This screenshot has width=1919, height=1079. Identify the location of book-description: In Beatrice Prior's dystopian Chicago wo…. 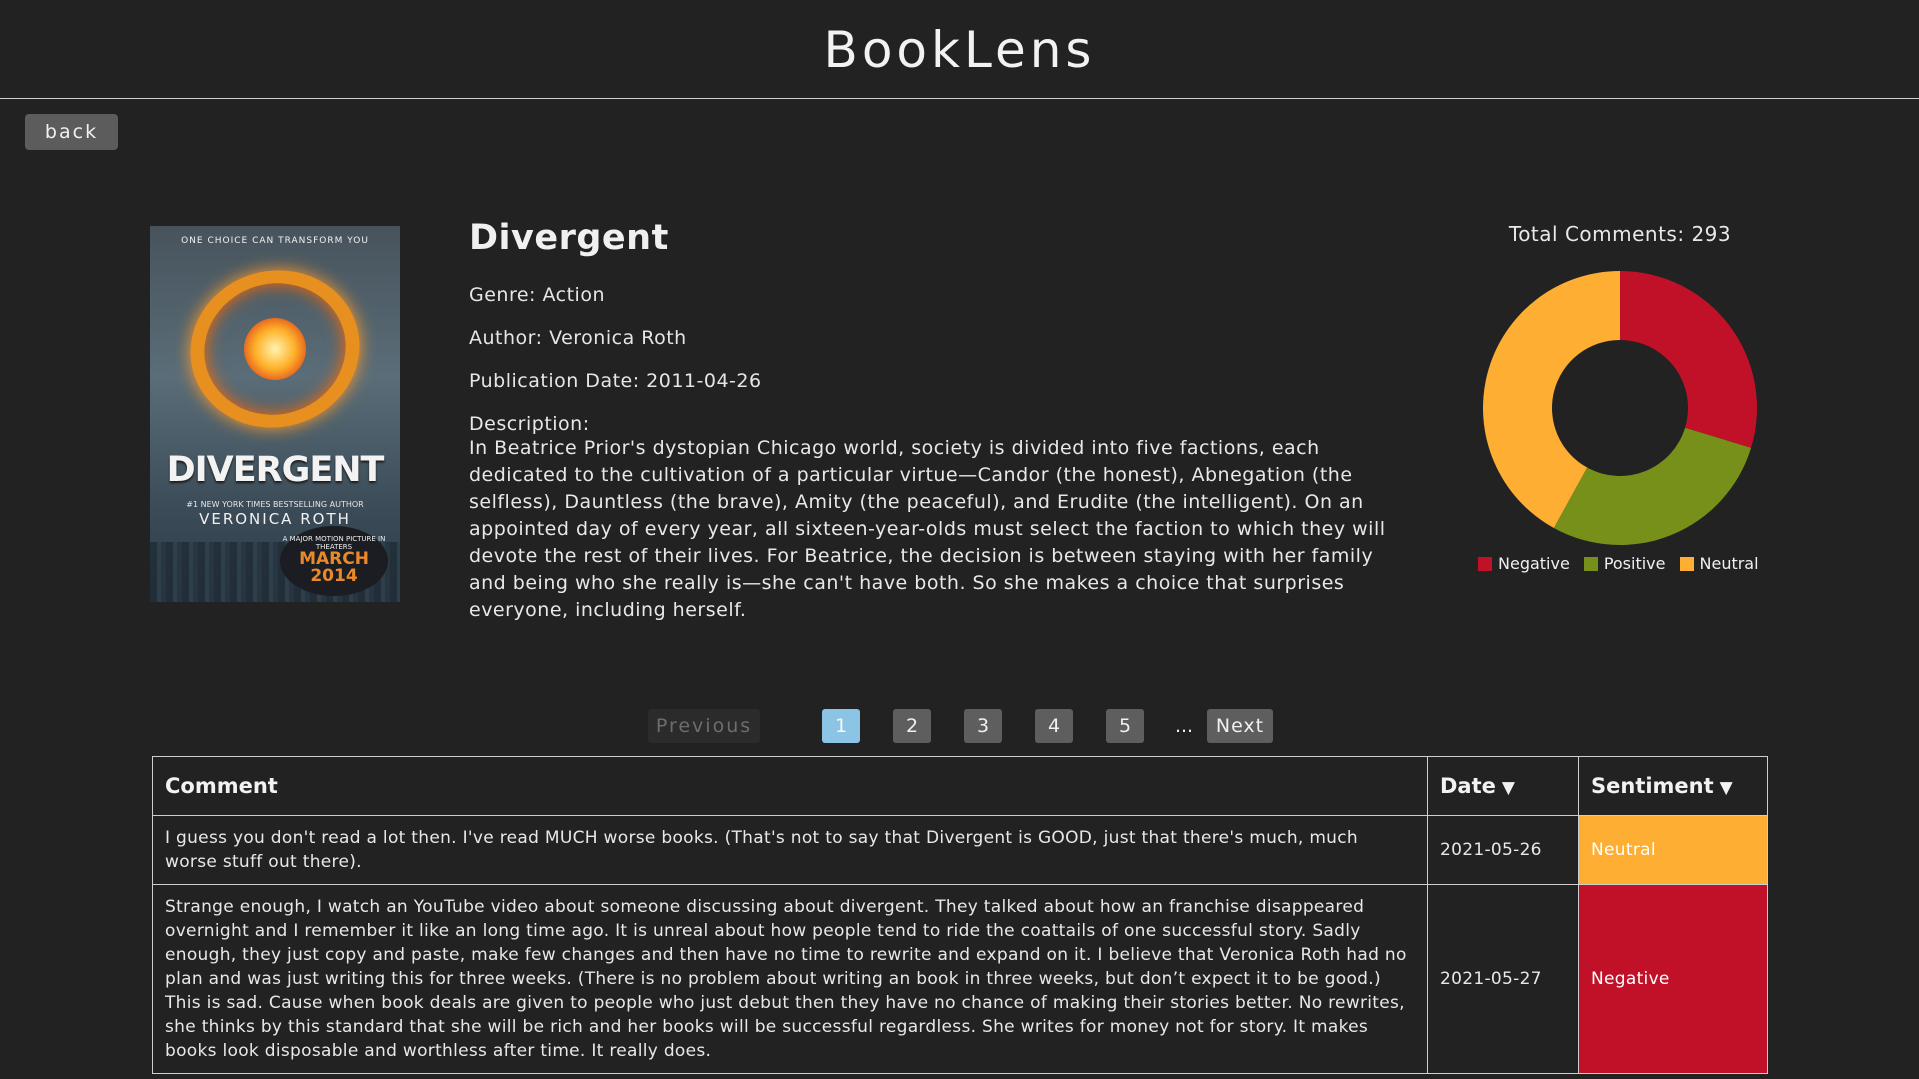
(927, 529).